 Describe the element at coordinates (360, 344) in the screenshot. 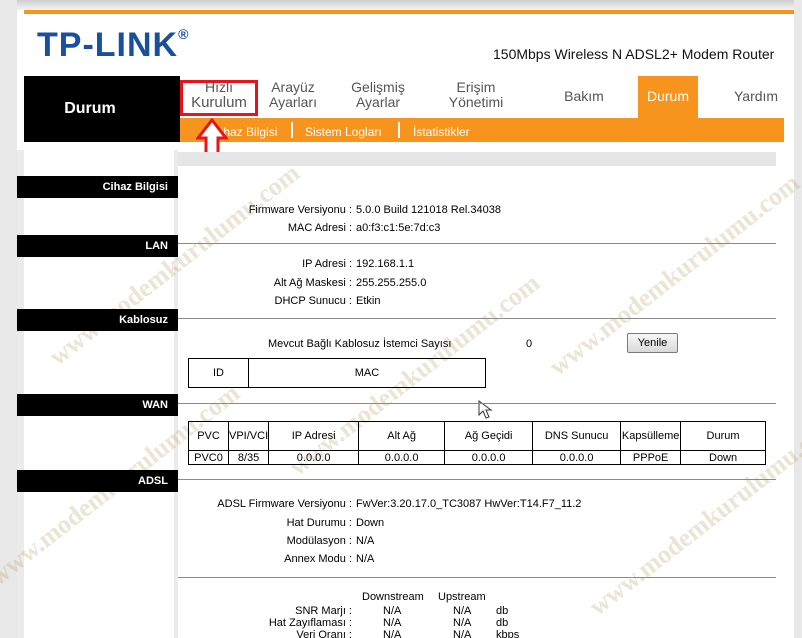

I see `wireless-clients-label: Mevcut Bağlı Kablosuz İstemci Sayısı` at that location.